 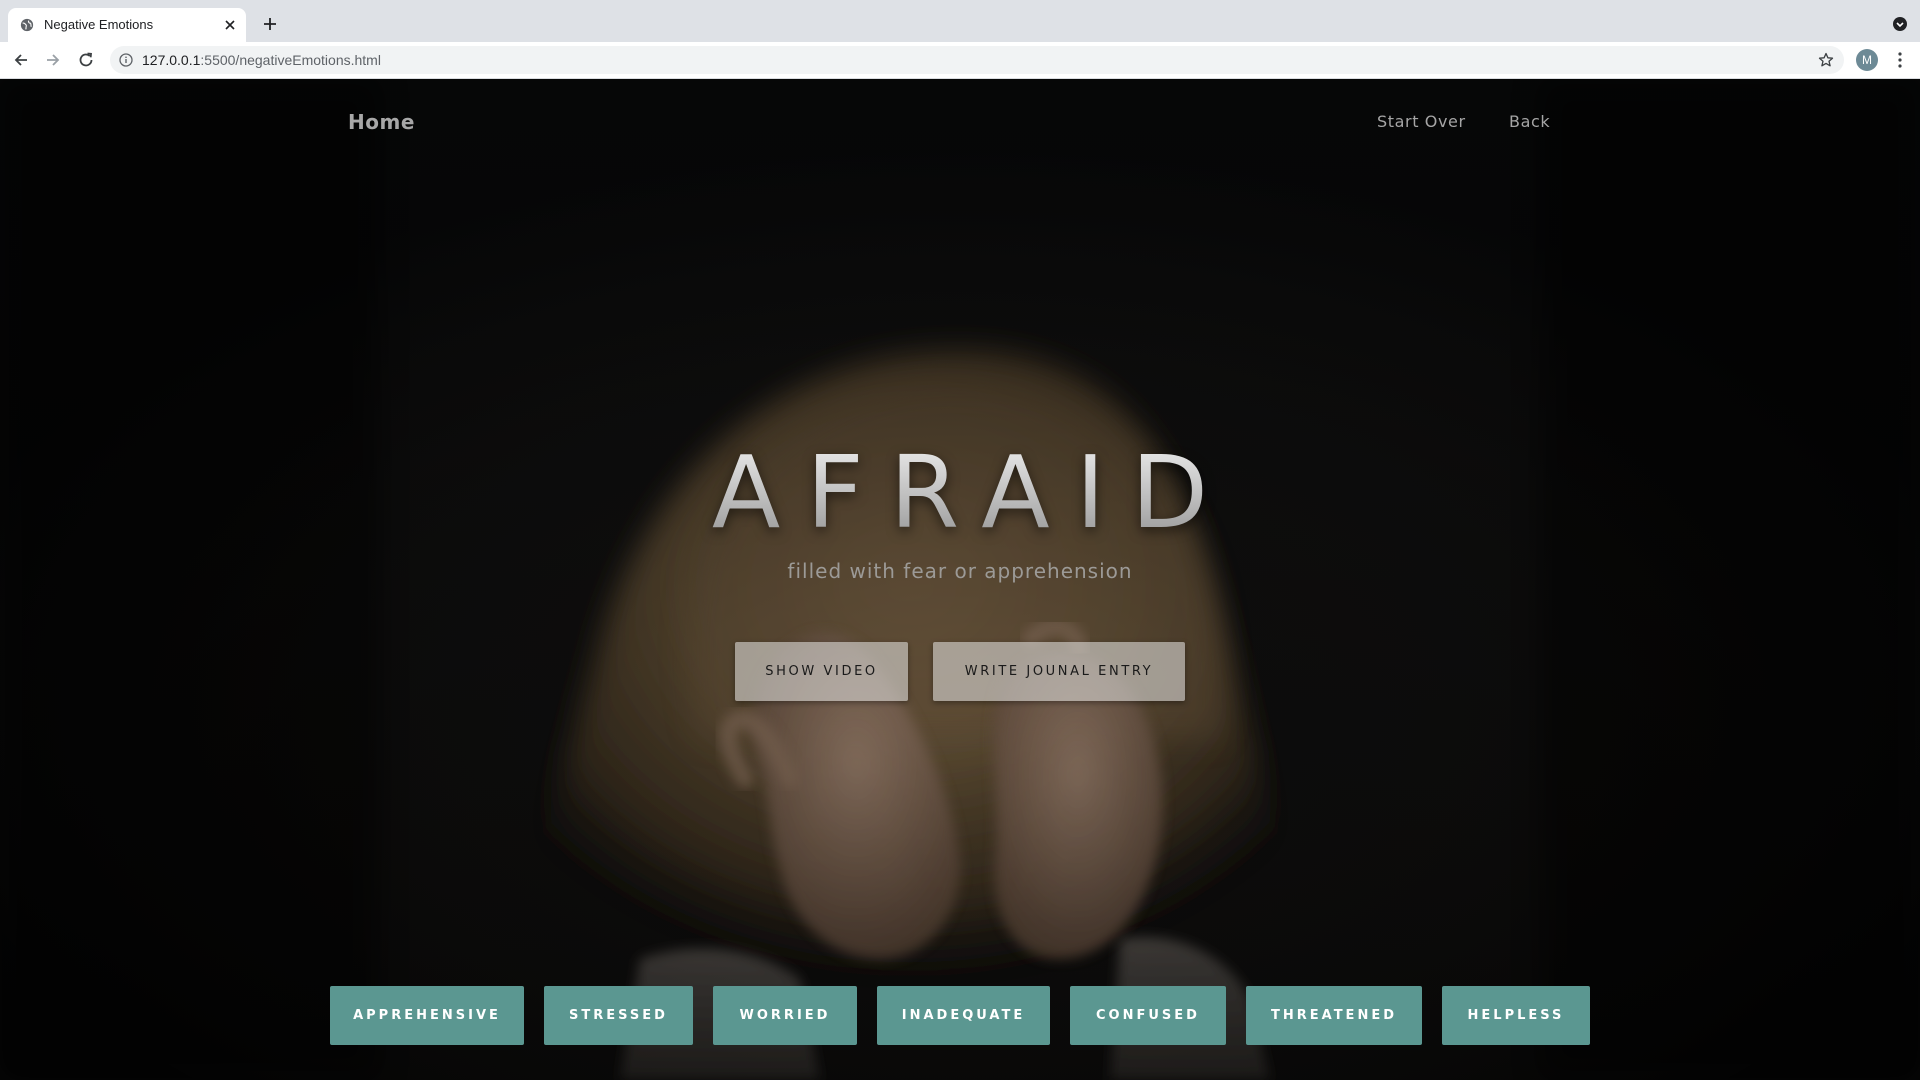 I want to click on emotion-button-helpless: HELPLESS, so click(x=1516, y=1015).